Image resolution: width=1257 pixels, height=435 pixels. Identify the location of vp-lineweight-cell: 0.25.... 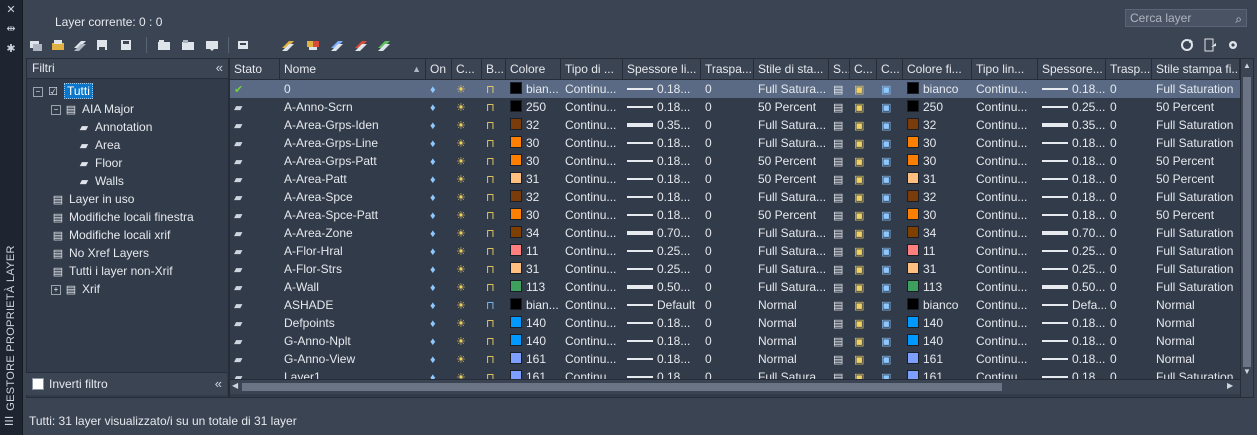
(1072, 107).